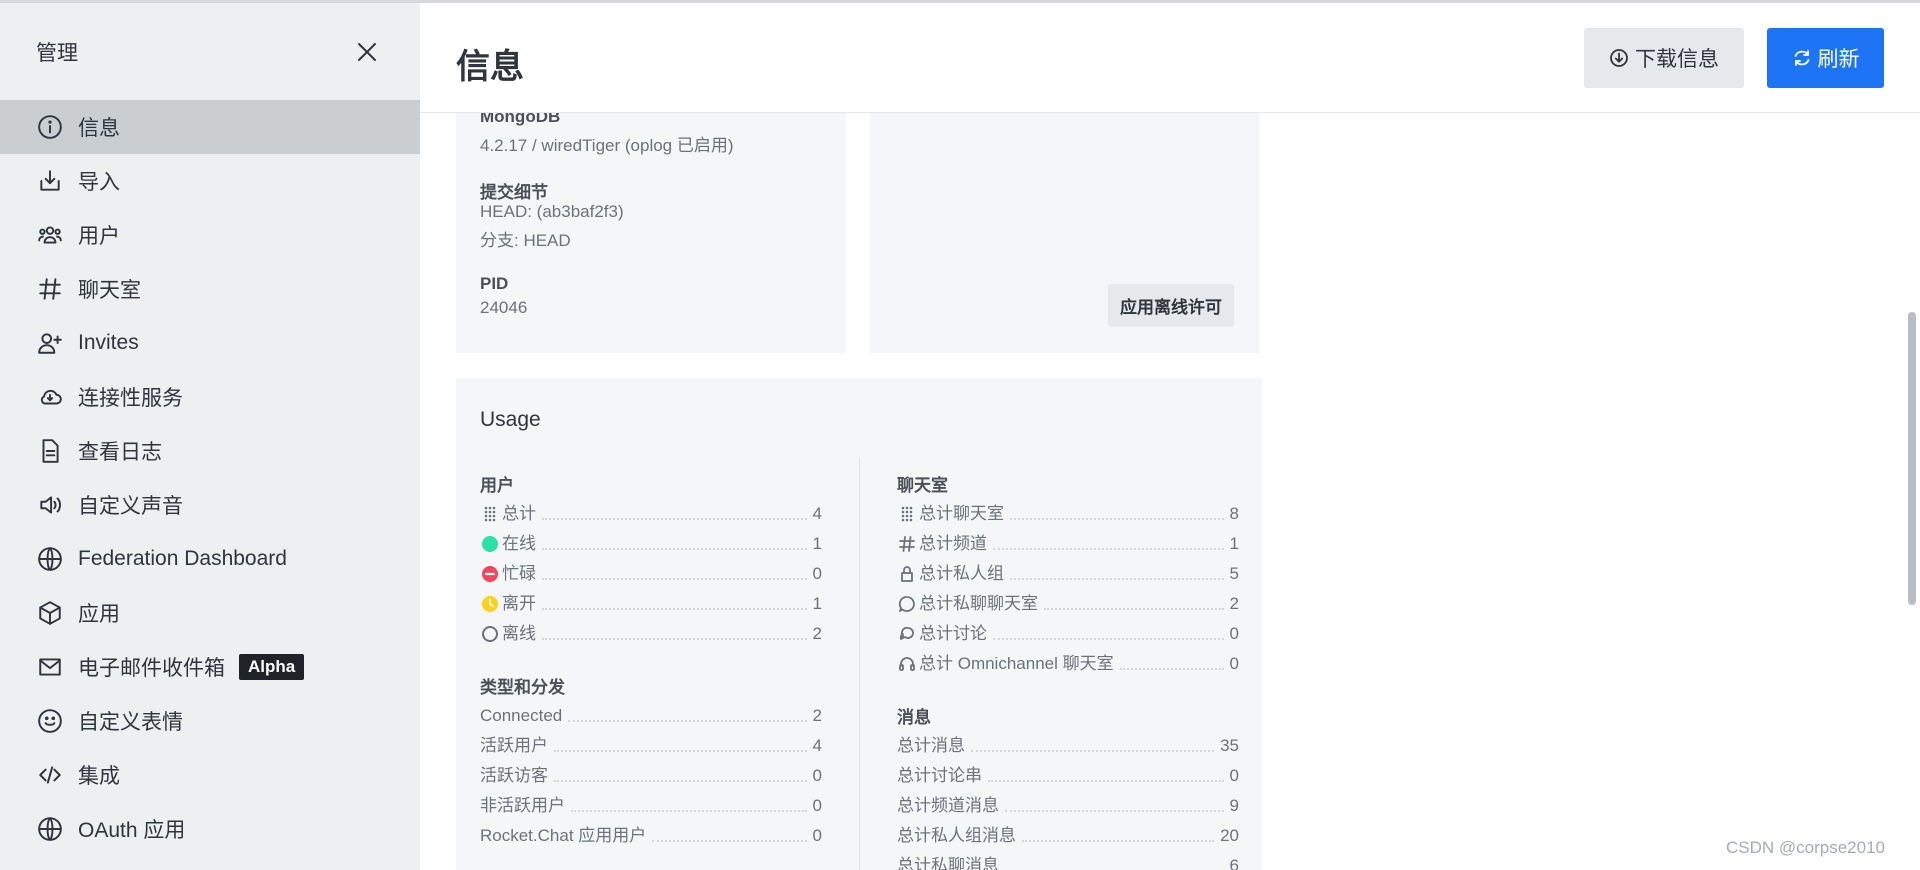 The height and width of the screenshot is (870, 1920). I want to click on users-busy-row: 忙碌 0, so click(651, 573).